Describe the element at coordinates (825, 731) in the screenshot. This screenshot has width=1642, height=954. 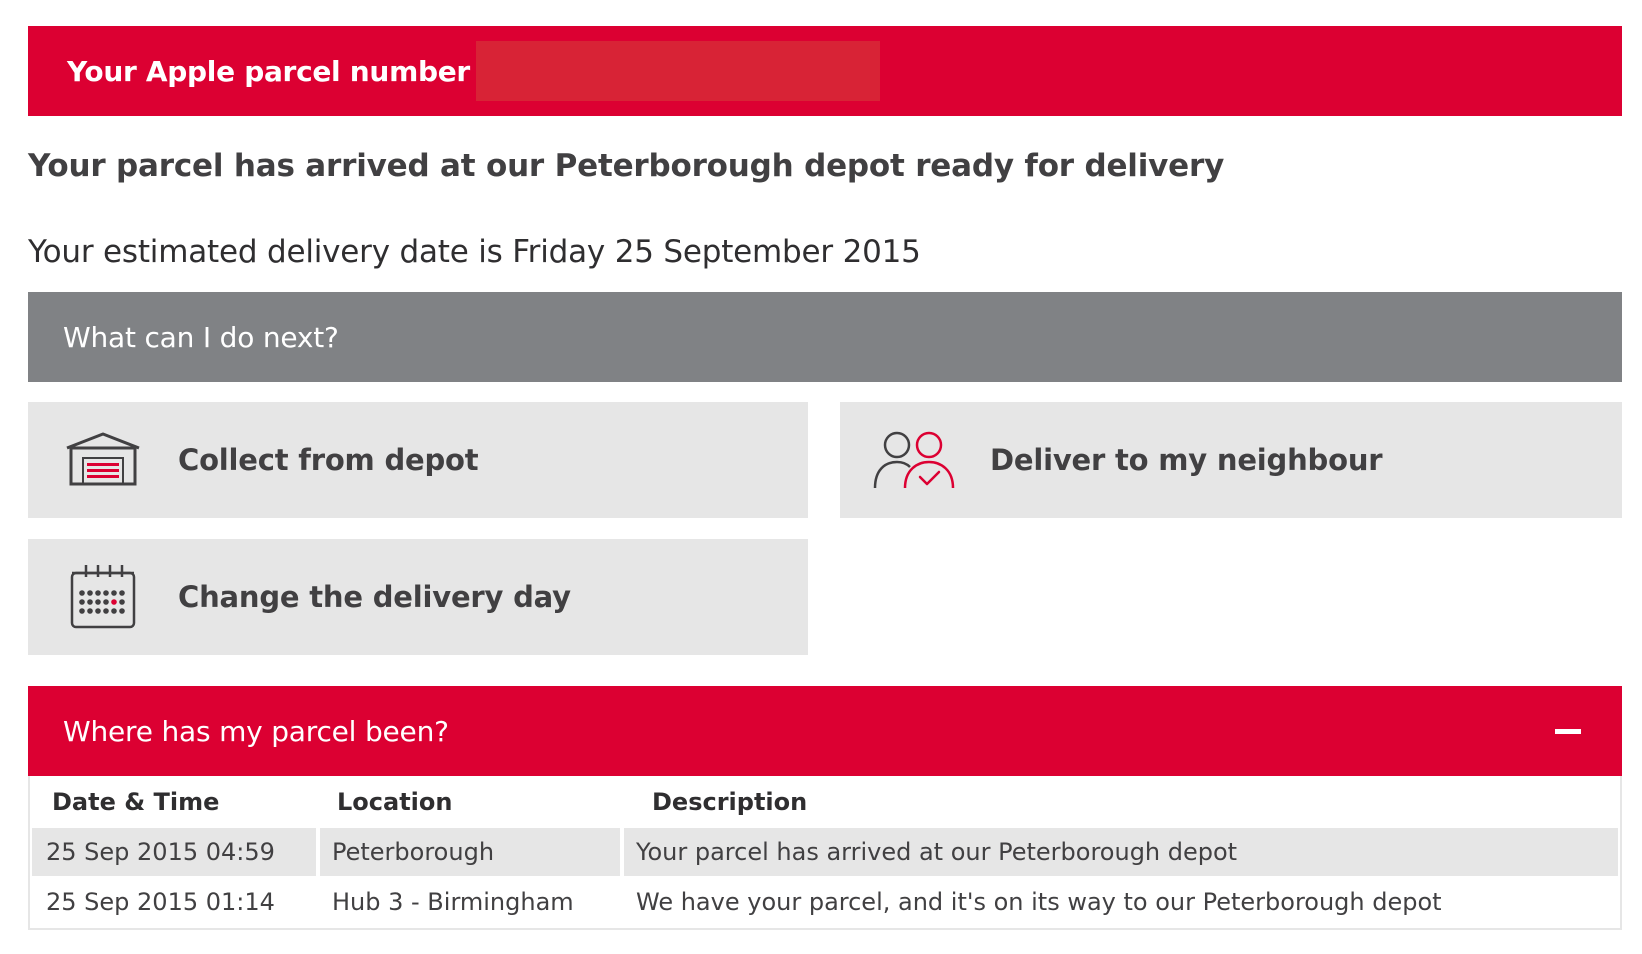
I see `parcel-history-heading: Where has my parcel been?` at that location.